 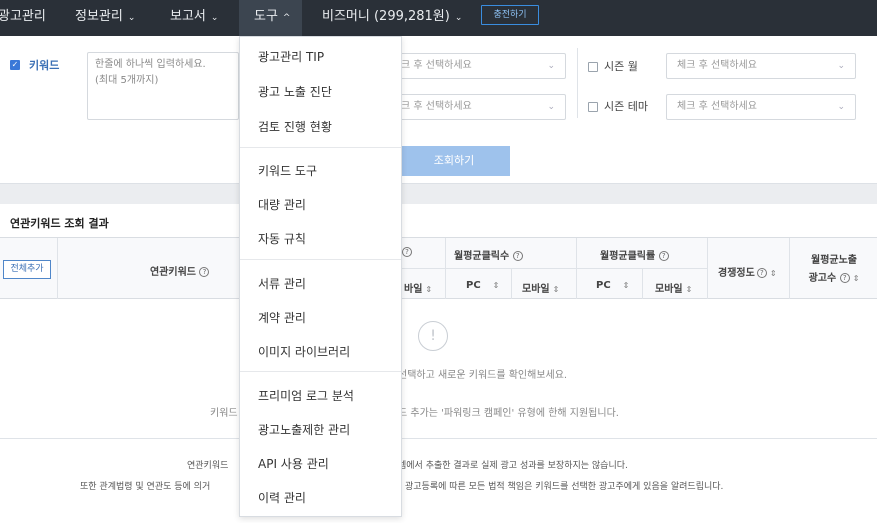 What do you see at coordinates (282, 283) in the screenshot?
I see `menu-item-document-management: 서류 관리` at bounding box center [282, 283].